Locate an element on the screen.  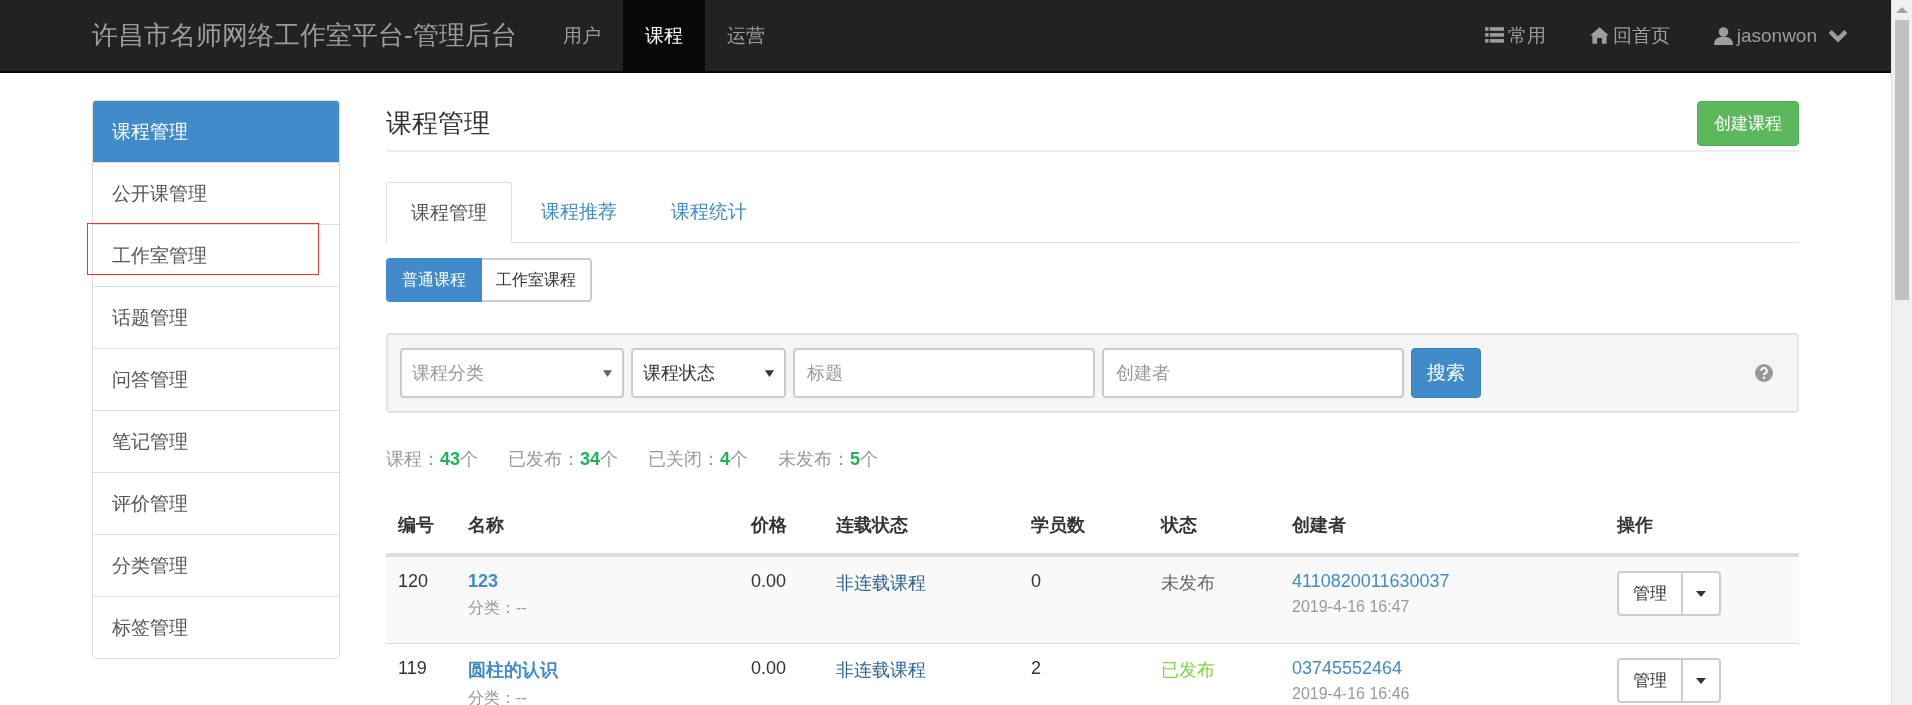
stat-text: 已发布：34个 is located at coordinates (563, 459).